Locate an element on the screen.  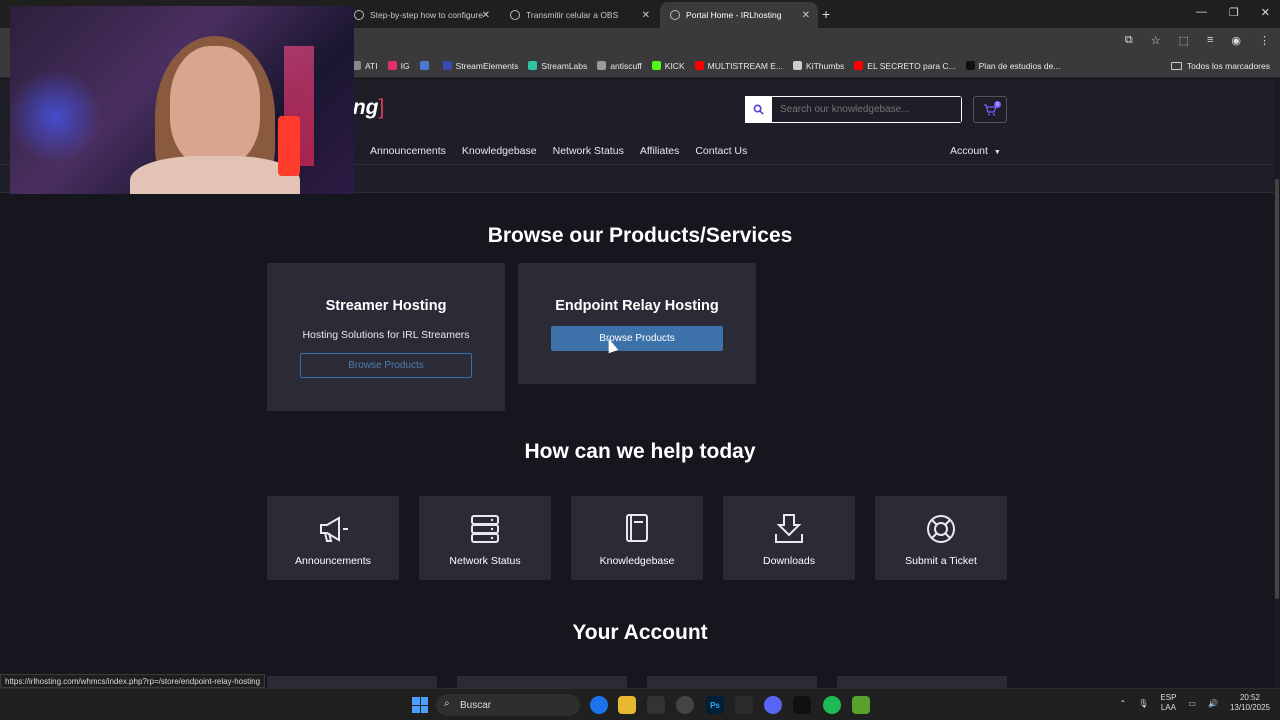
cart-button: 0 is located at coordinates (990, 109).